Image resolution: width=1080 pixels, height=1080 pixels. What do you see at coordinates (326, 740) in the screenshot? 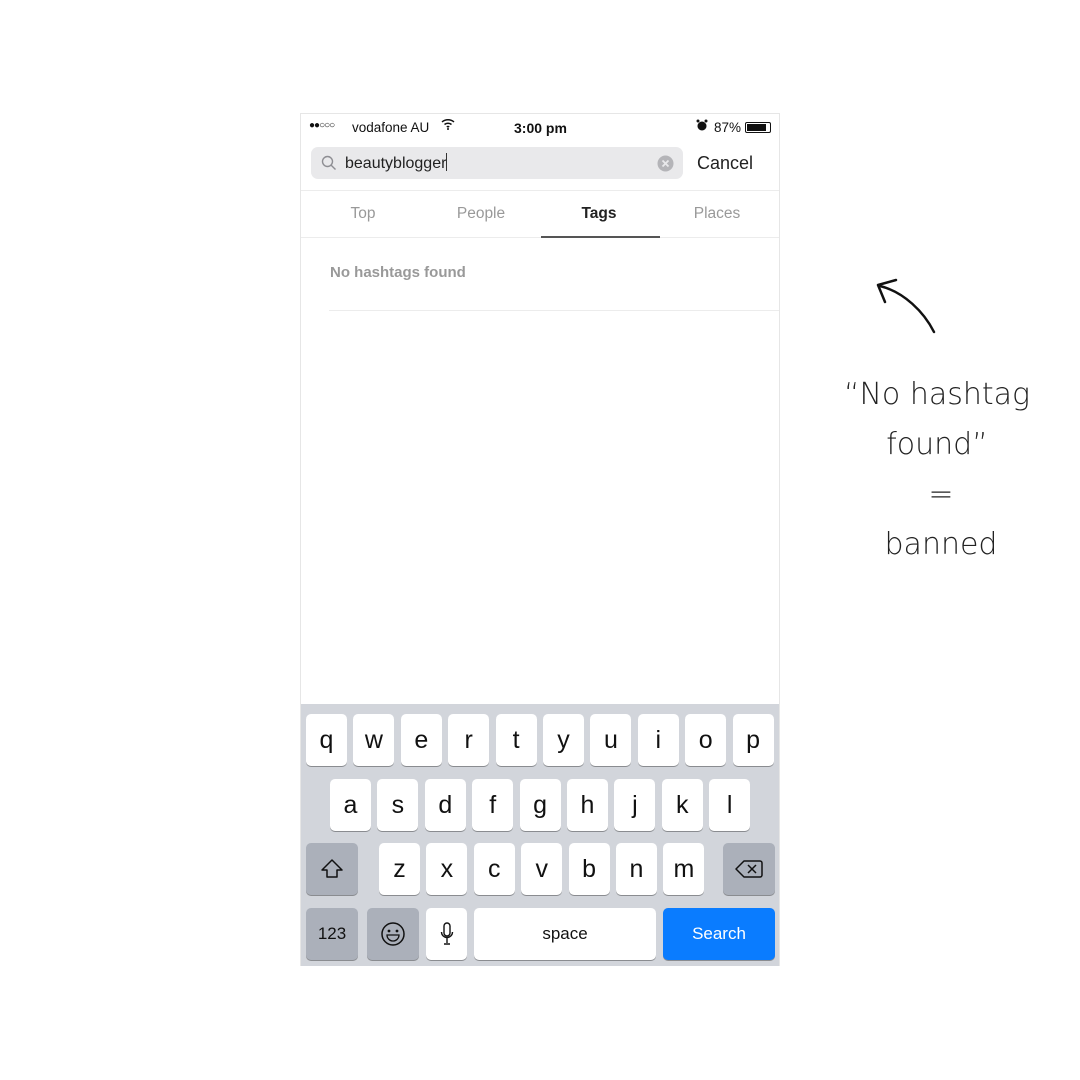
I see `key-q: q` at bounding box center [326, 740].